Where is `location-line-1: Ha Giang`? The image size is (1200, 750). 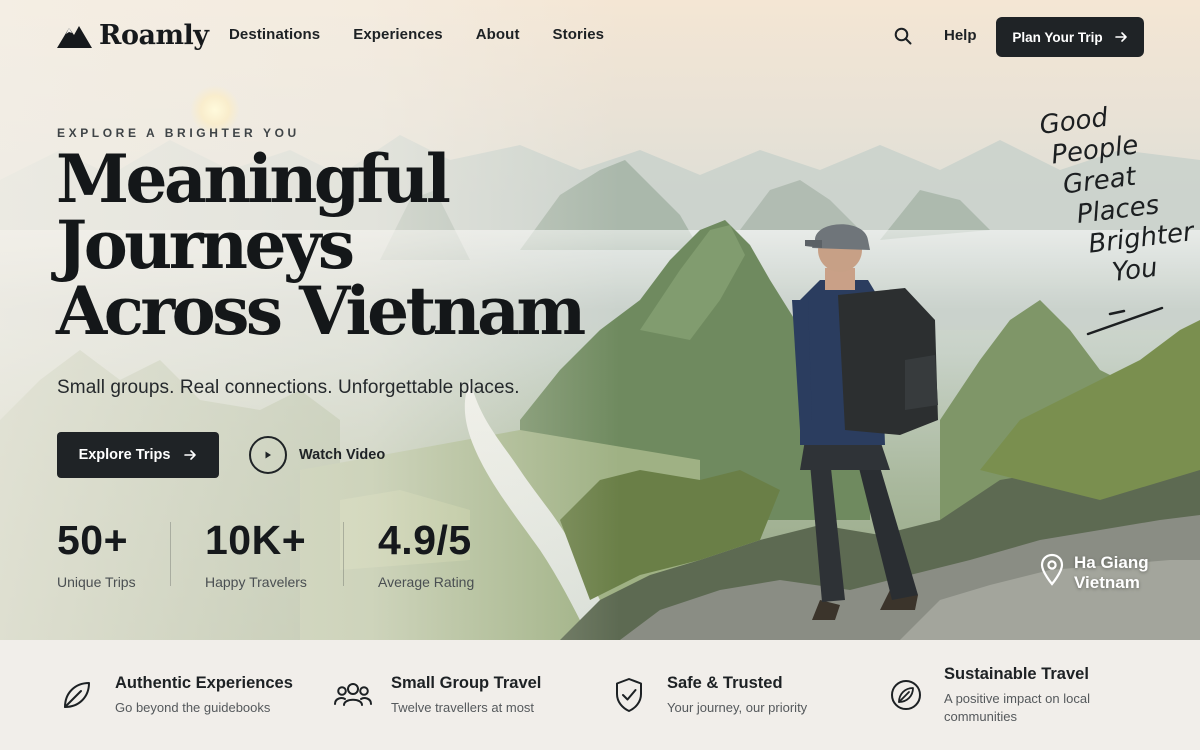 location-line-1: Ha Giang is located at coordinates (1111, 562).